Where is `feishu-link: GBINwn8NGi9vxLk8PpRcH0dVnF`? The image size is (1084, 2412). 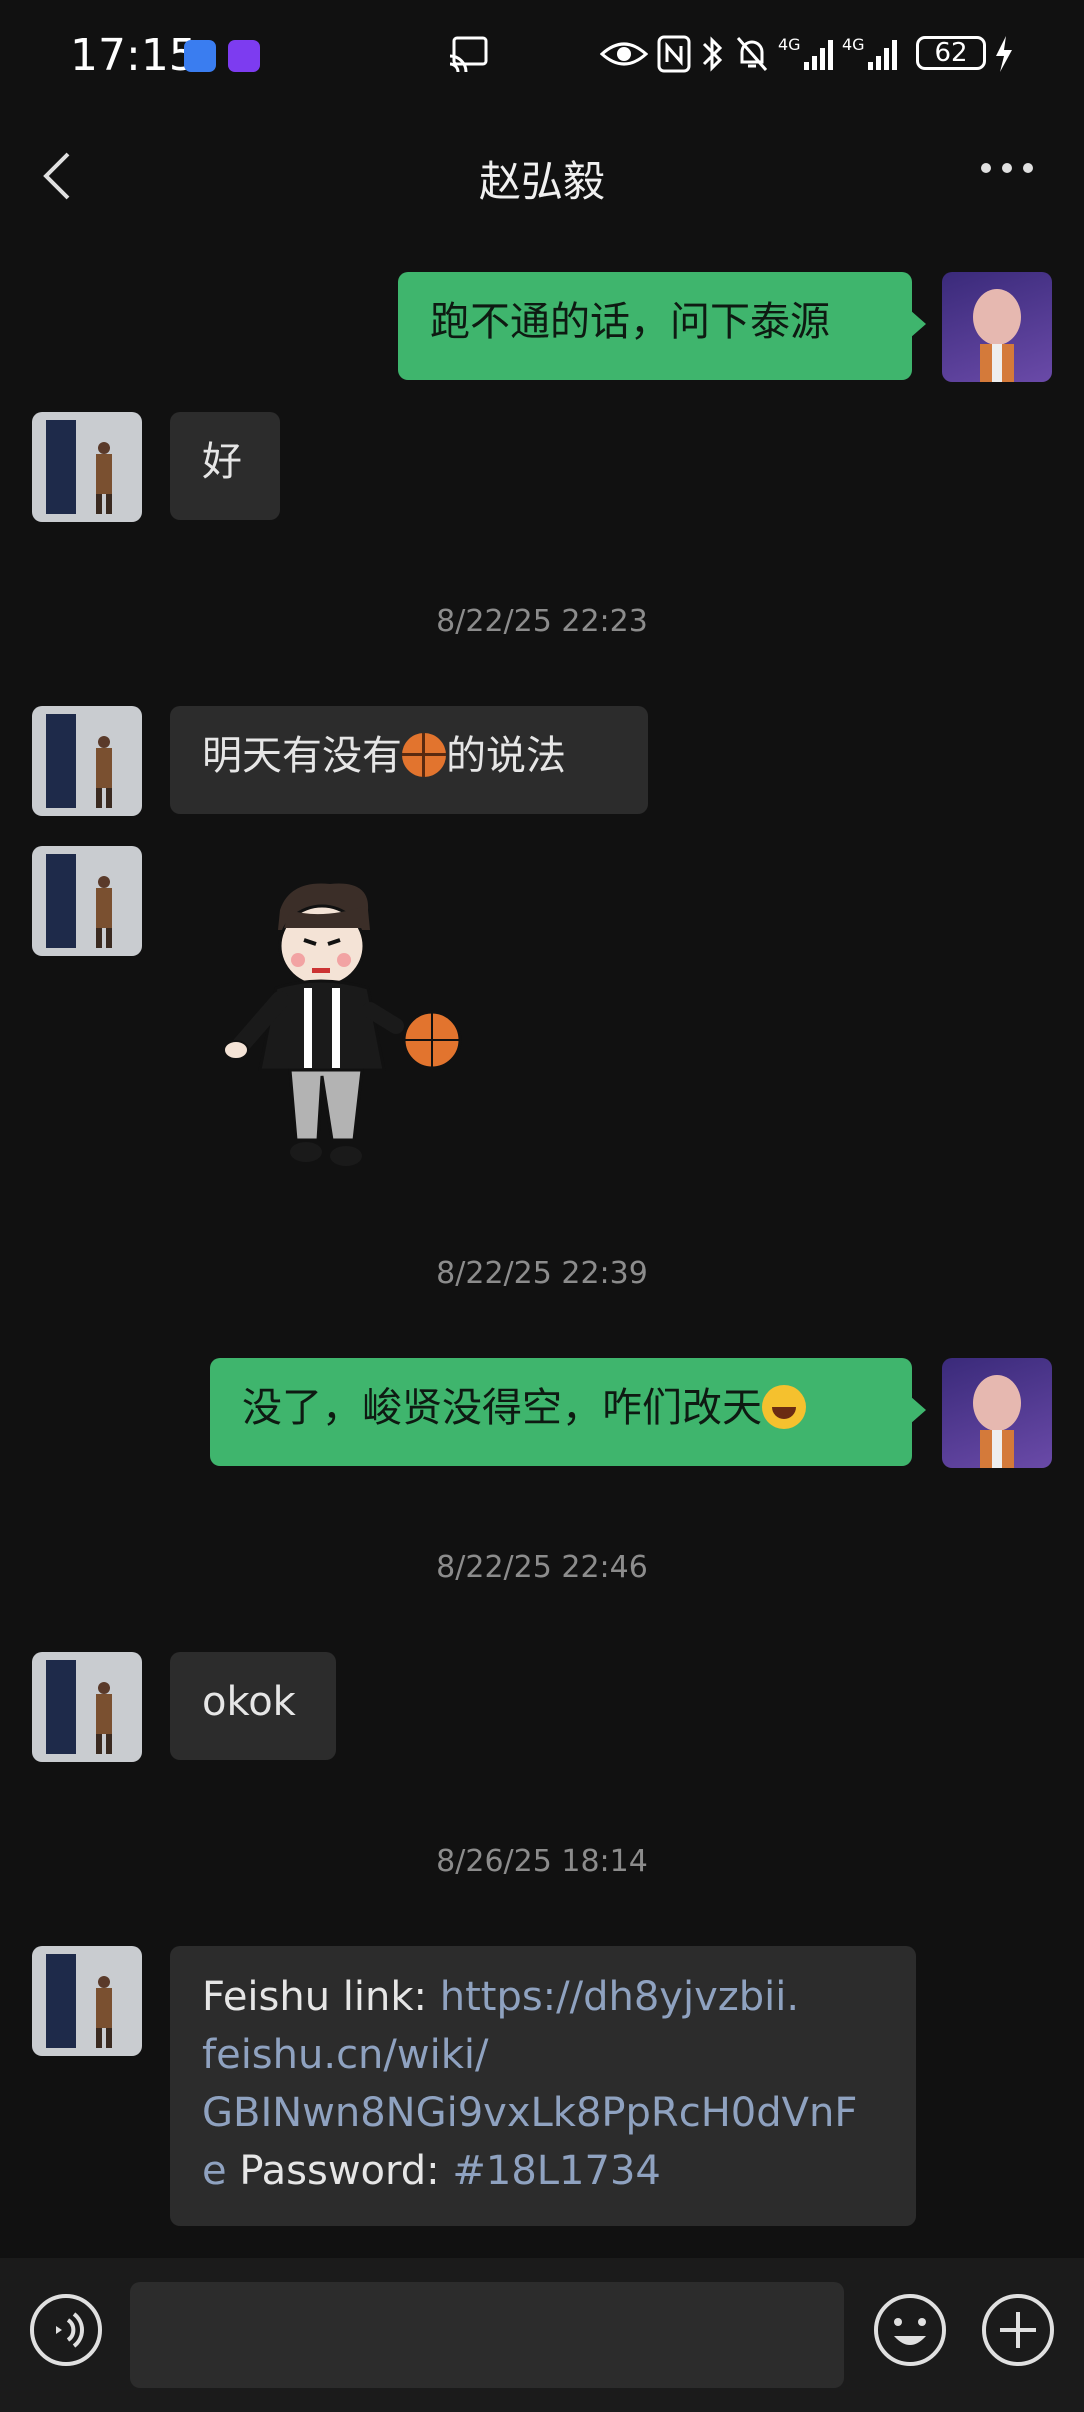
feishu-link: GBINwn8NGi9vxLk8PpRcH0dVnF is located at coordinates (529, 2113).